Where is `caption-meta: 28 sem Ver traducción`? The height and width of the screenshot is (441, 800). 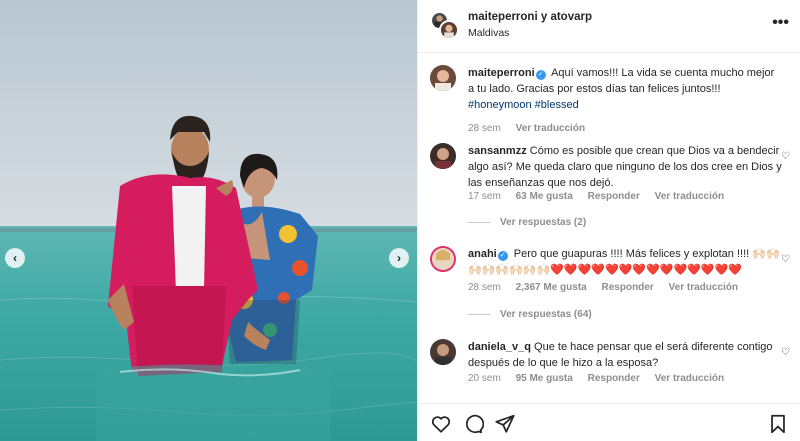
caption-meta: 28 sem Ver traducción is located at coordinates (526, 128).